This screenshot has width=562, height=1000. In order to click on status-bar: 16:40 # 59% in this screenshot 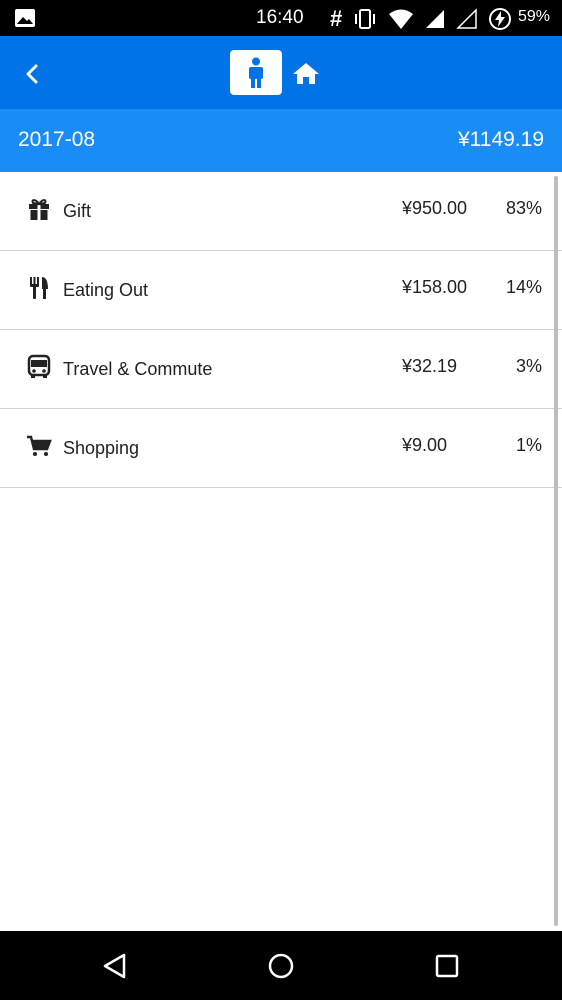, I will do `click(281, 18)`.